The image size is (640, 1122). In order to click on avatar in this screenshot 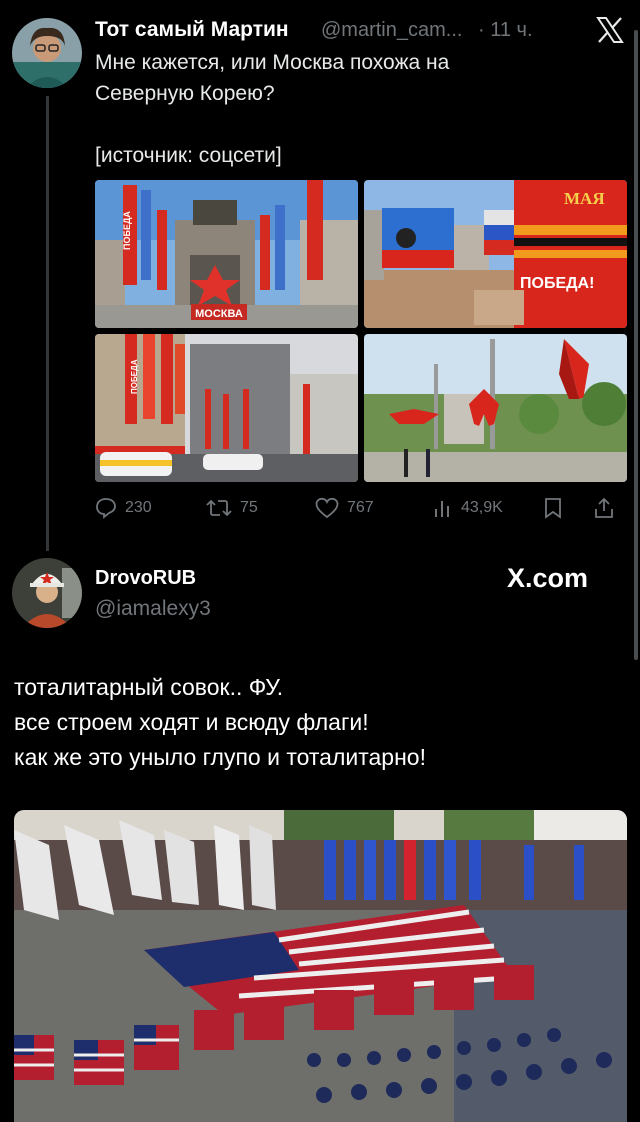, I will do `click(47, 53)`.